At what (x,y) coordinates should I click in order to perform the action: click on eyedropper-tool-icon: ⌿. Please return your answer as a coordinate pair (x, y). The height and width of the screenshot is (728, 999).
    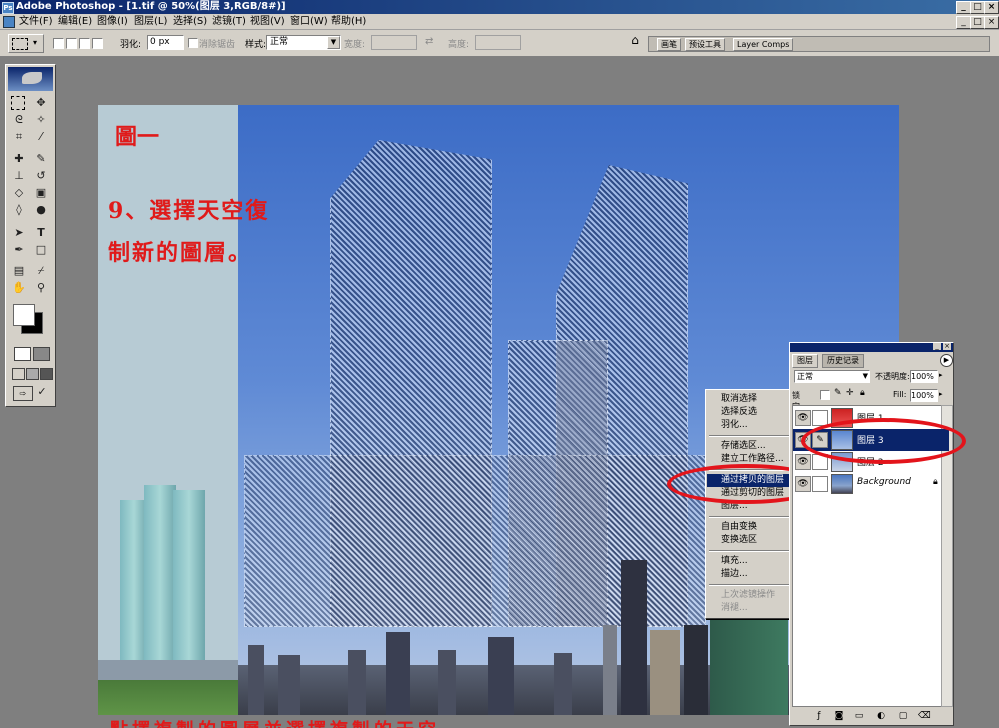
    Looking at the image, I should click on (41, 271).